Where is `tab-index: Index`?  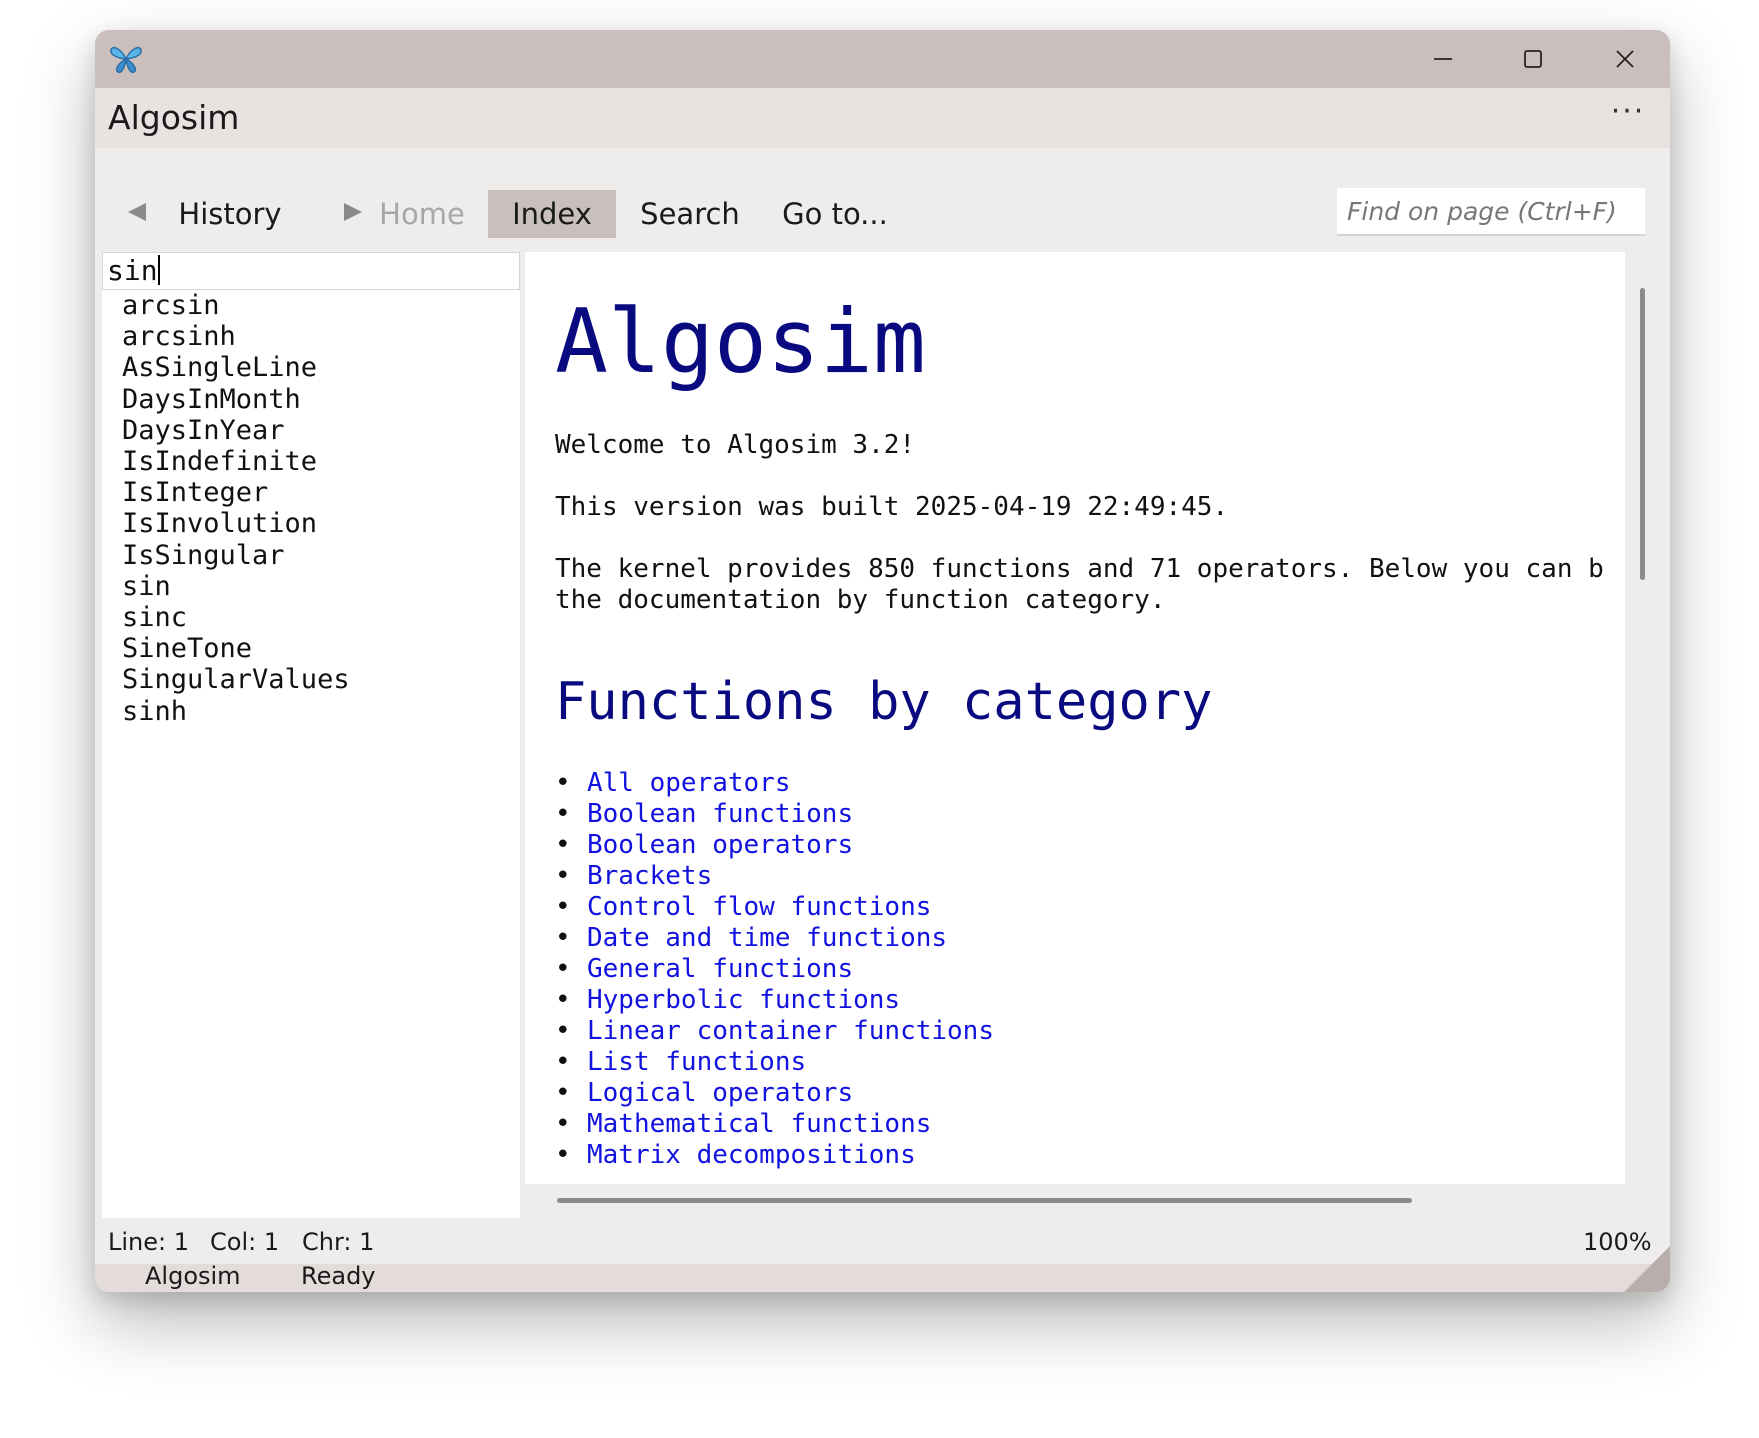
tab-index: Index is located at coordinates (552, 214).